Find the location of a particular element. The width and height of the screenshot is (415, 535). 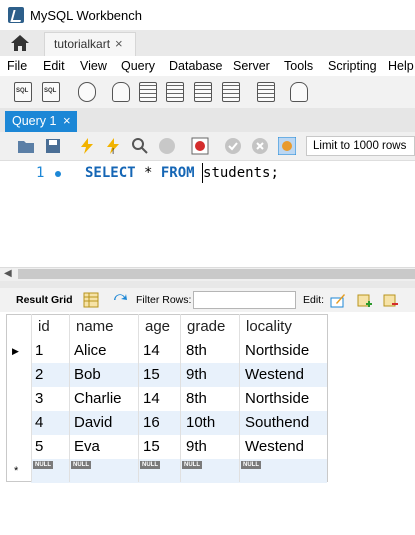

sql-statement: SELECT * FROM students; is located at coordinates (182, 173).